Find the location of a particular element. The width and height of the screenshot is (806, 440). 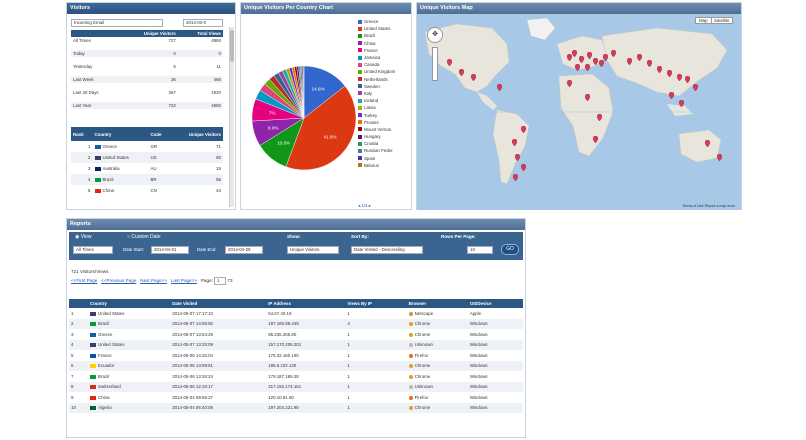

map-zoom-control: ✥ is located at coordinates (435, 35).